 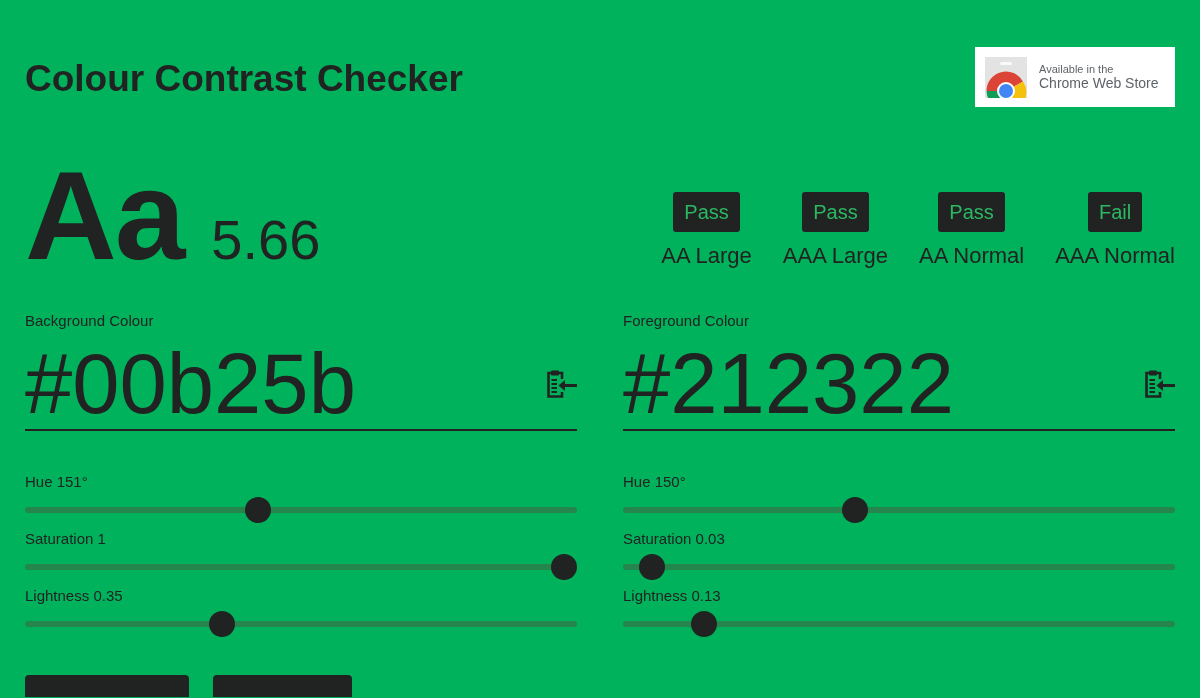 What do you see at coordinates (674, 539) in the screenshot?
I see `slider-label: Saturation 0.03` at bounding box center [674, 539].